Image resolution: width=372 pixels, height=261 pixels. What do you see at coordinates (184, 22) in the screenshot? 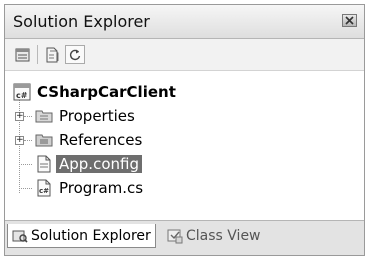
I see `title-bar: Solution Explorer` at bounding box center [184, 22].